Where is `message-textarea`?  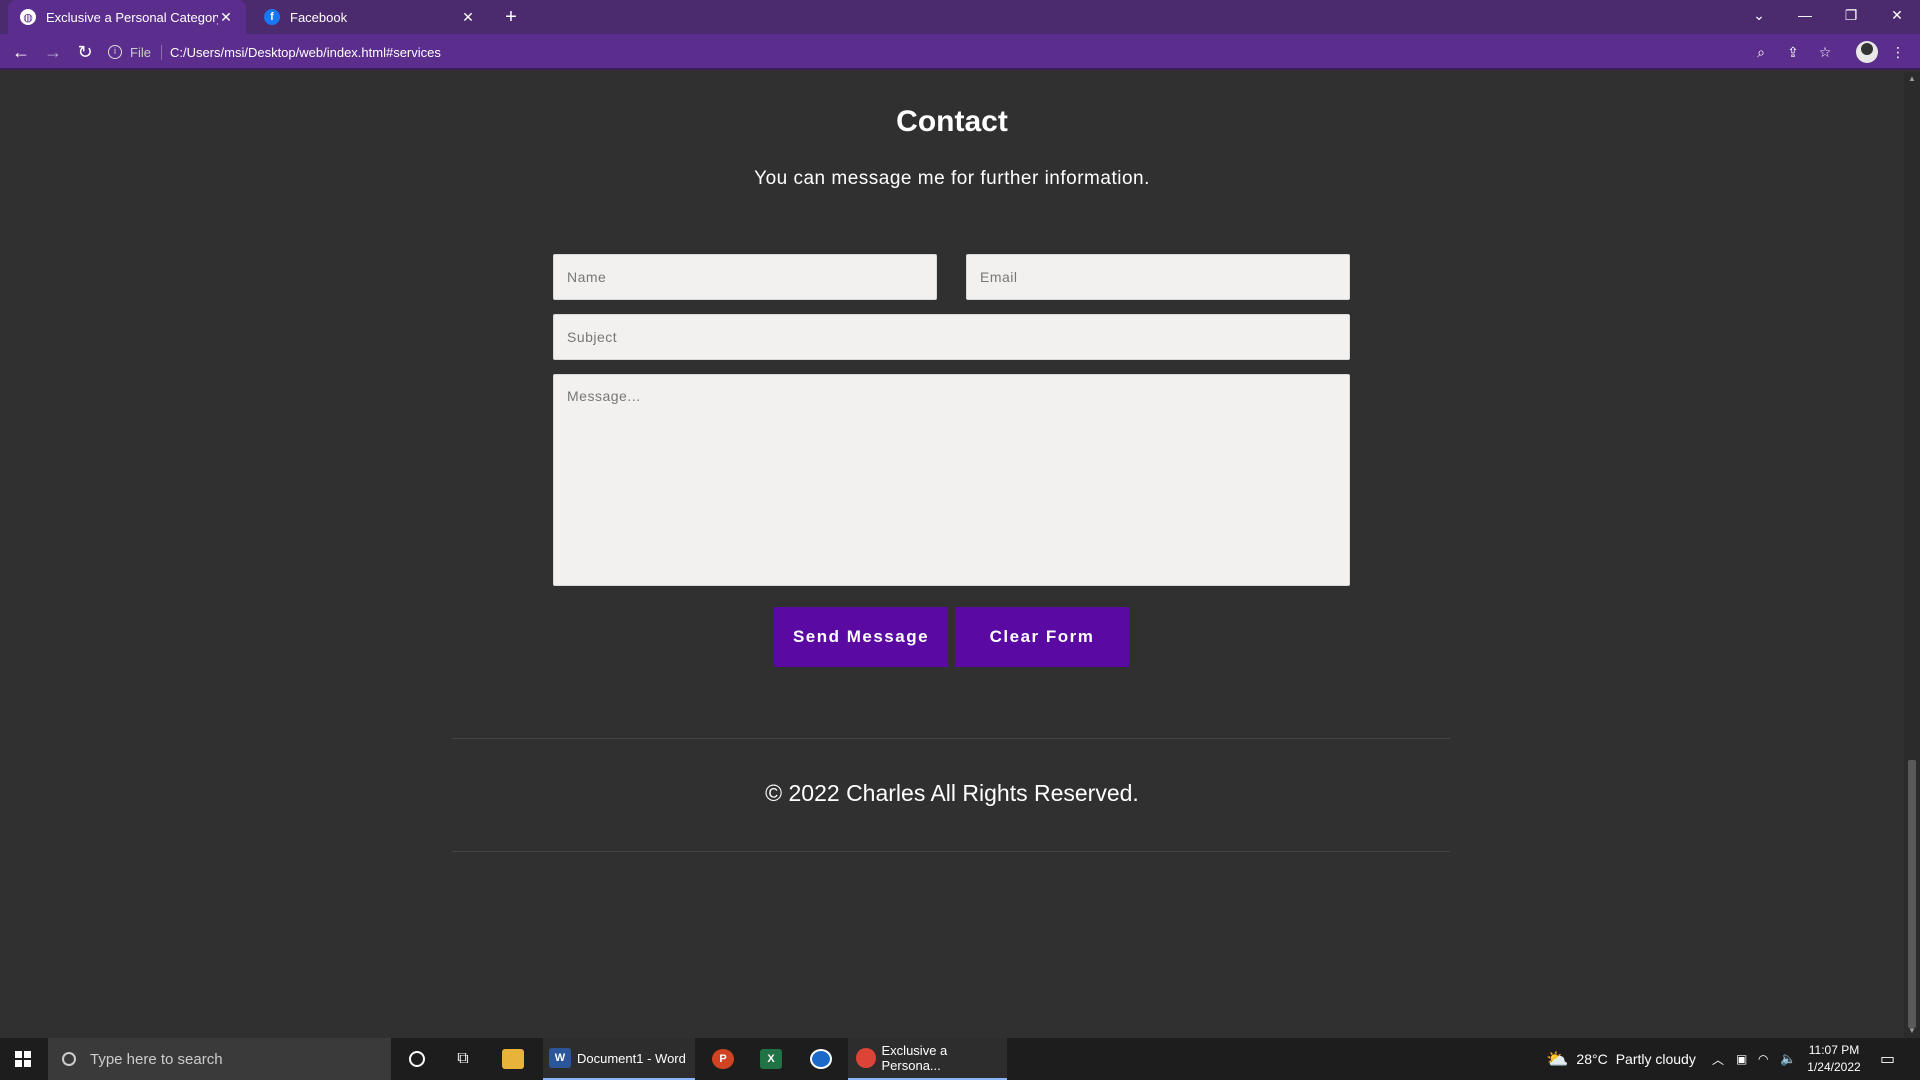
message-textarea is located at coordinates (951, 480).